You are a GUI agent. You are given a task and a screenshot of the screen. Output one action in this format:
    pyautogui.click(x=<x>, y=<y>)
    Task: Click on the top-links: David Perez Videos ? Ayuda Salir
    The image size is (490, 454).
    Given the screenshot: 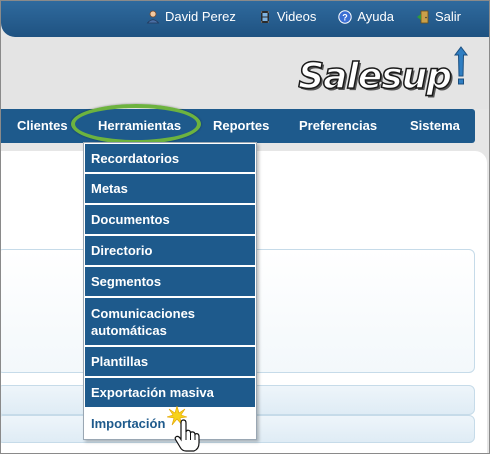 What is the action you would take?
    pyautogui.click(x=303, y=16)
    